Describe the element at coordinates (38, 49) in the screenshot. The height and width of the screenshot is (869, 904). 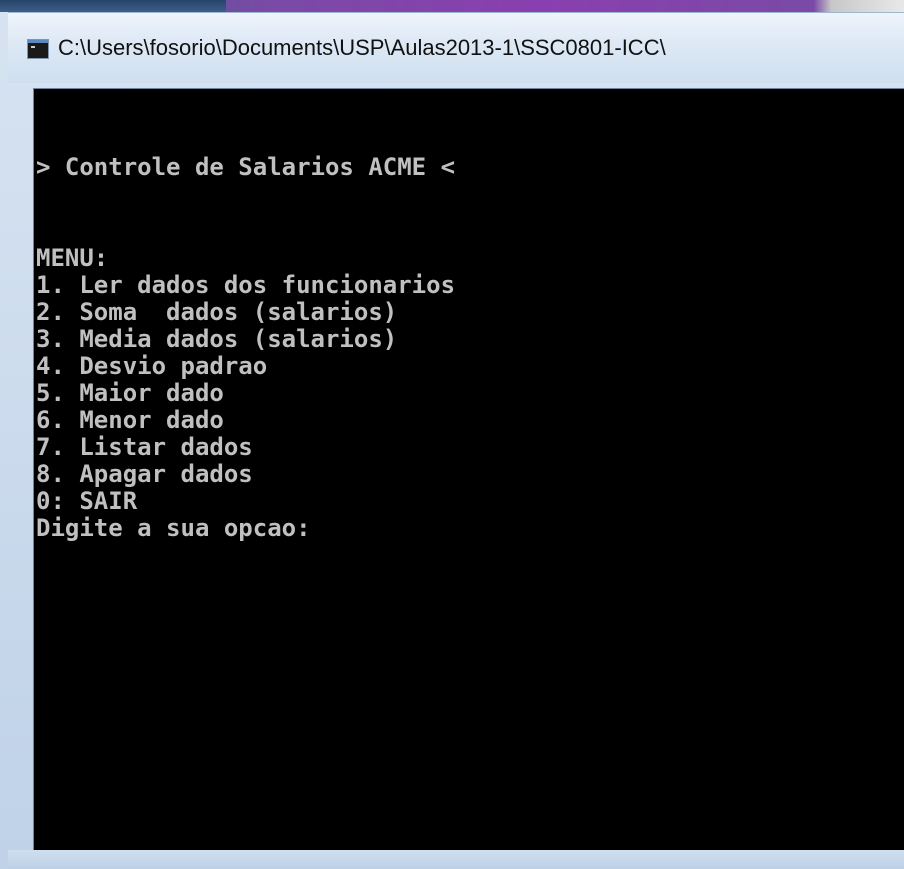
I see `console-window-icon` at that location.